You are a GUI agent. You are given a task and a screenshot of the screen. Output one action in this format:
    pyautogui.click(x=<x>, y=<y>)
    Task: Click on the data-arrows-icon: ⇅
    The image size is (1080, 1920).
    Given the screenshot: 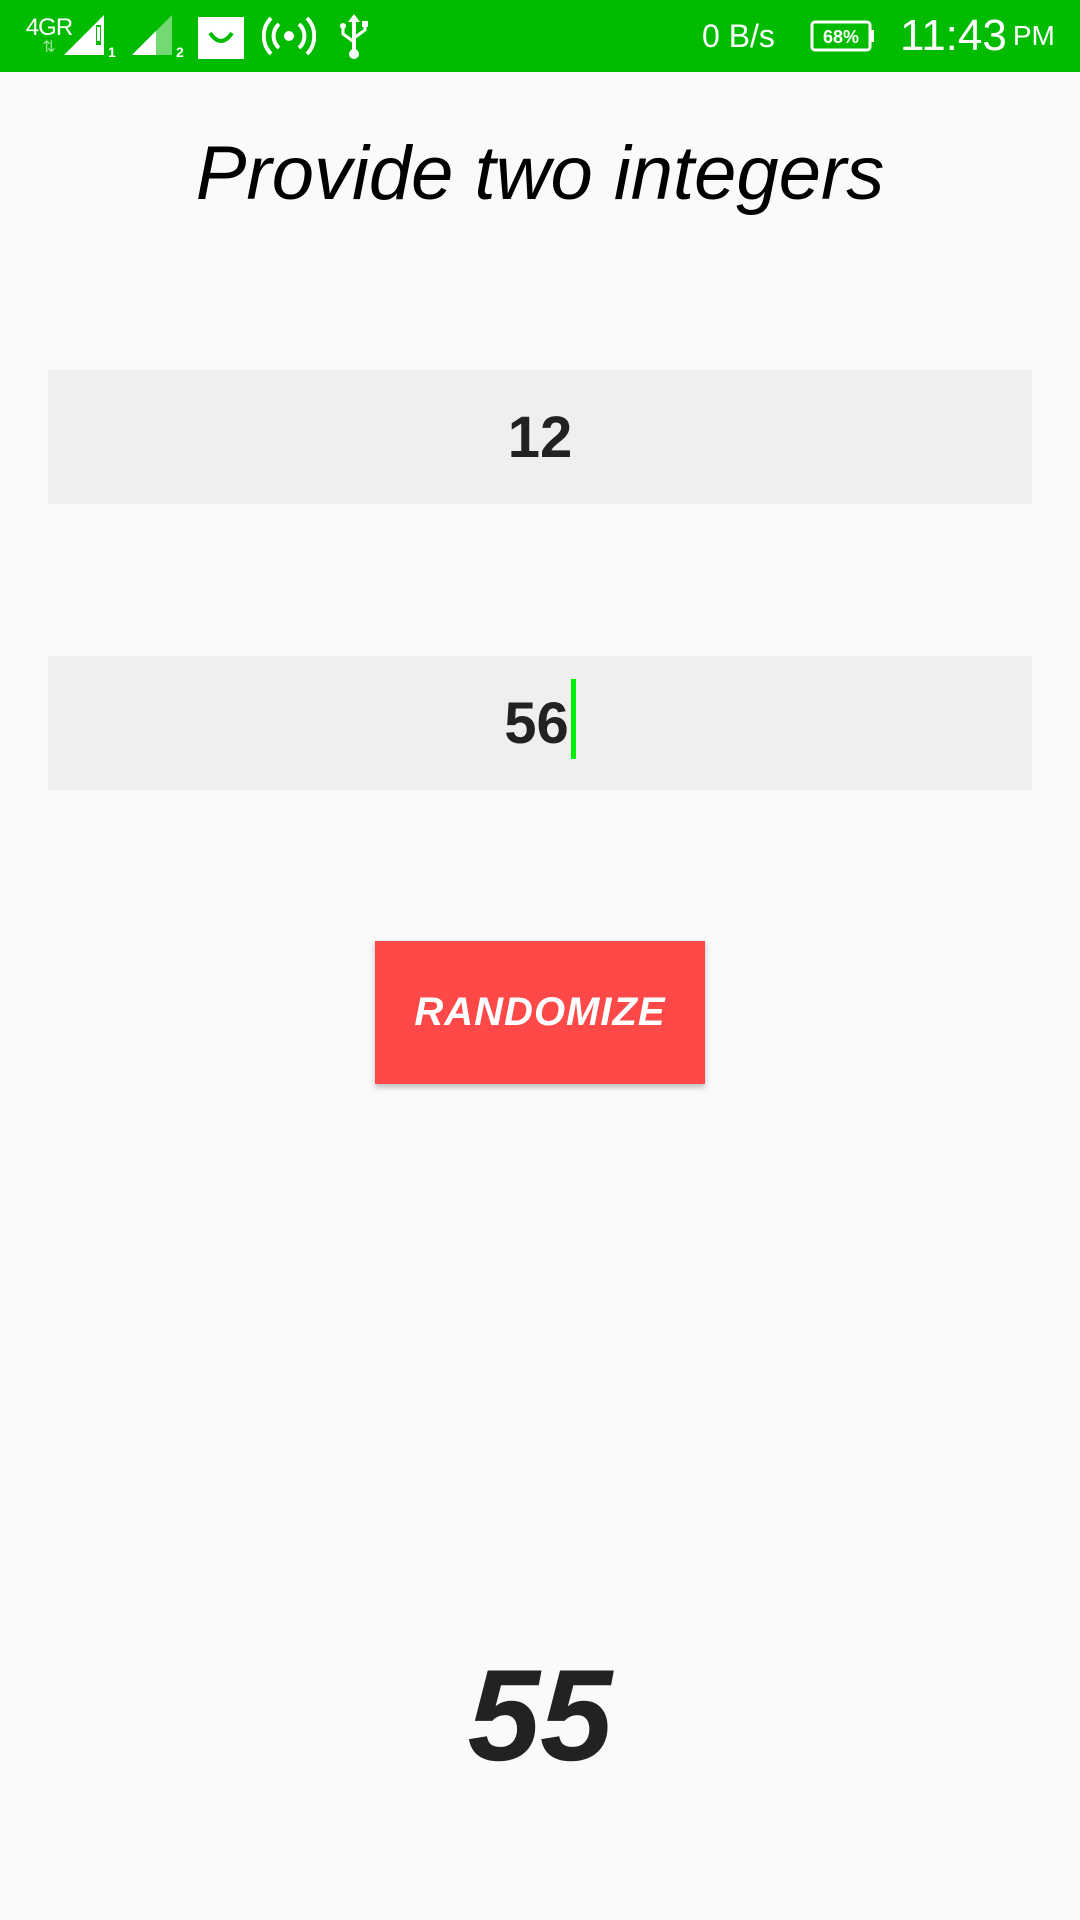 What is the action you would take?
    pyautogui.click(x=49, y=47)
    